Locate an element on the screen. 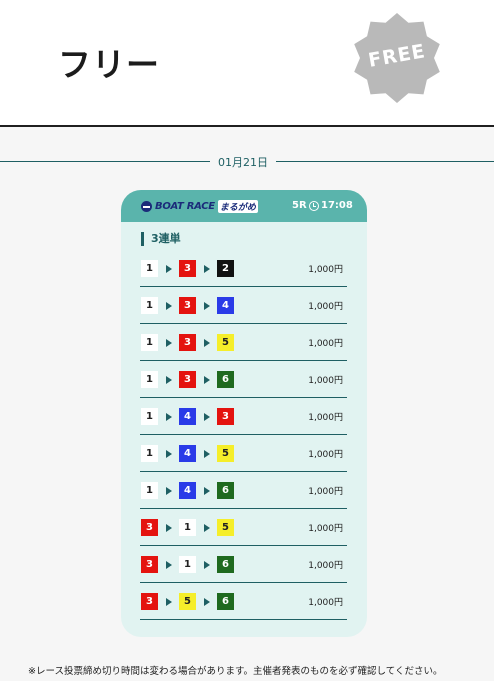 The height and width of the screenshot is (681, 494). race-time: 17:08 is located at coordinates (337, 205).